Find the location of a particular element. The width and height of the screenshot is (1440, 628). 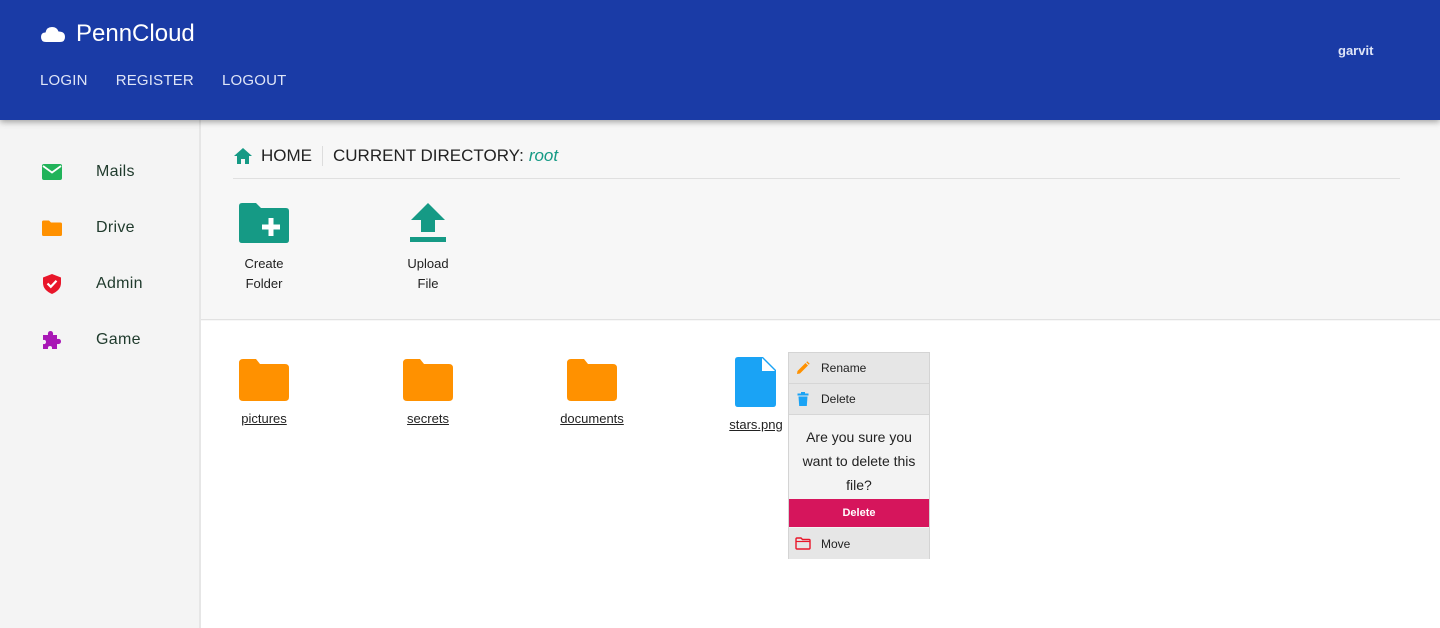

upload-file-label: Upload File is located at coordinates (428, 273).